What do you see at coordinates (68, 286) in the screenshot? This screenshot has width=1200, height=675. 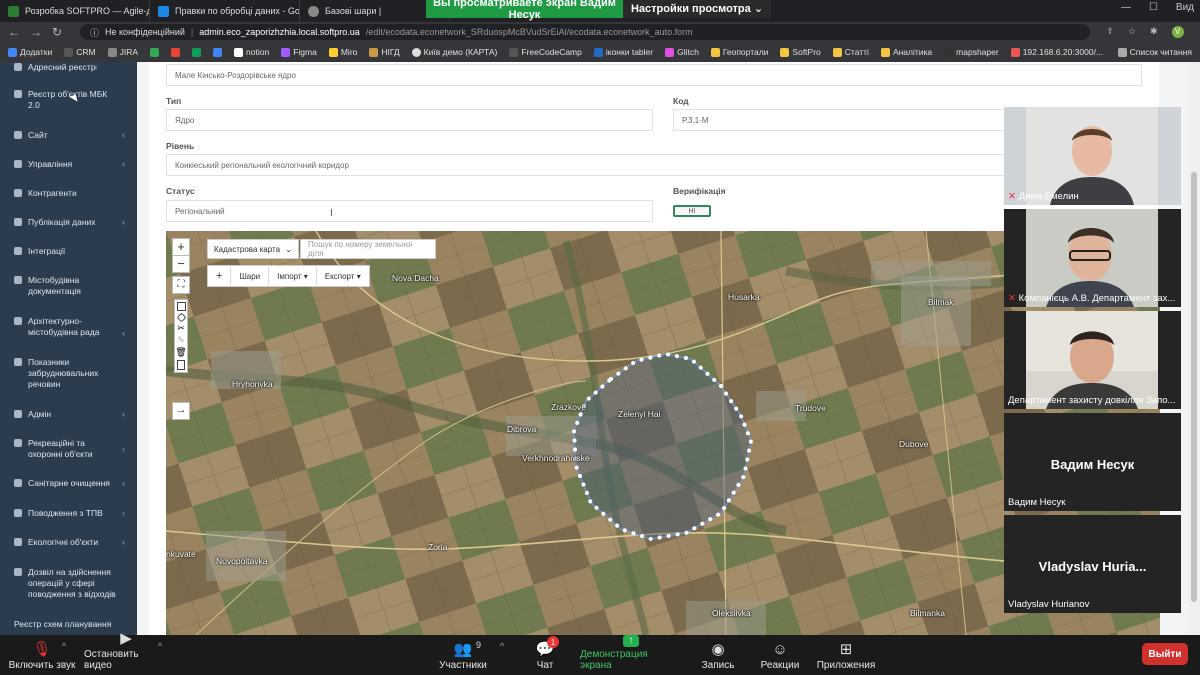 I see `sidebar-item-urban-docs: Містобудівна документація` at bounding box center [68, 286].